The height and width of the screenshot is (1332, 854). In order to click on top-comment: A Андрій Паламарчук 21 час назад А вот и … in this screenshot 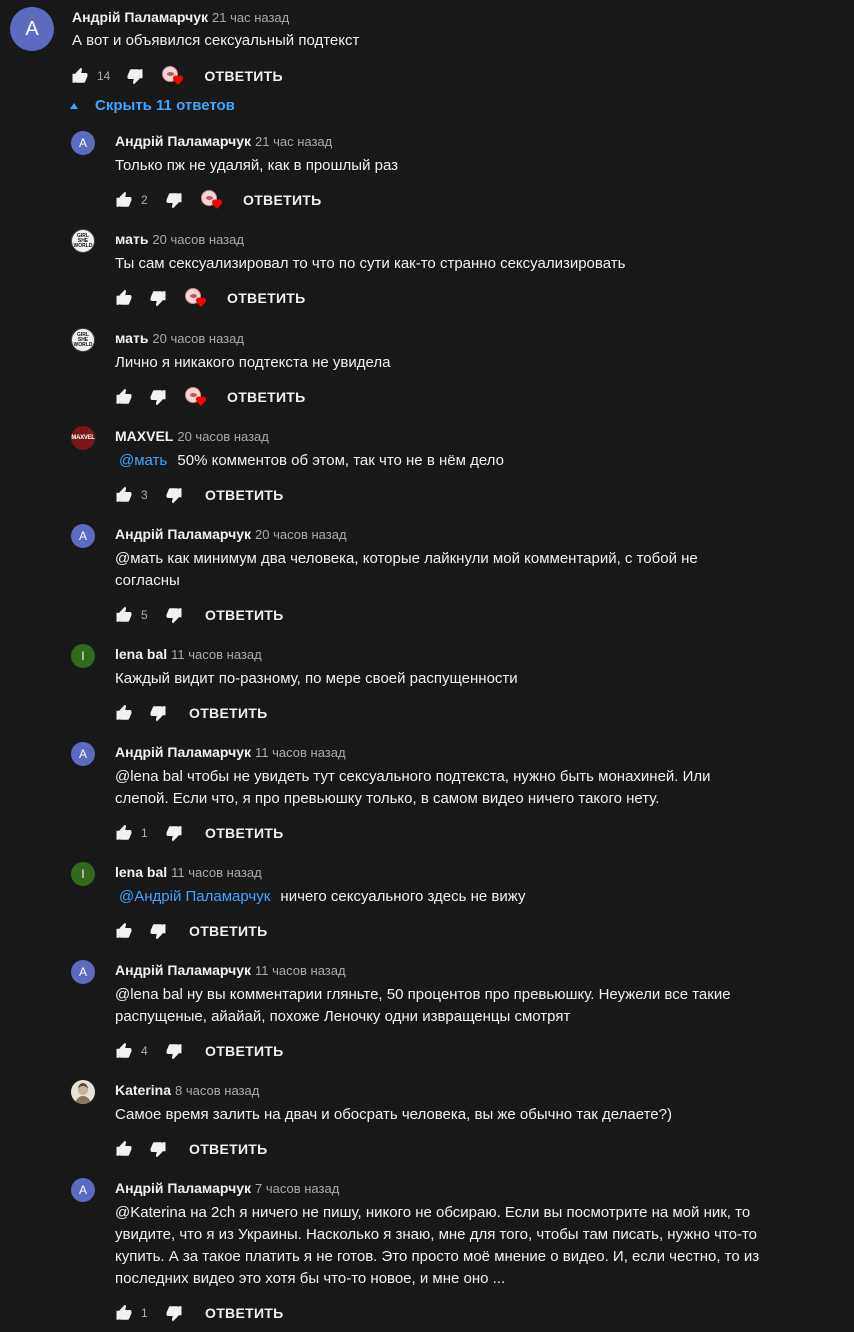, I will do `click(427, 47)`.